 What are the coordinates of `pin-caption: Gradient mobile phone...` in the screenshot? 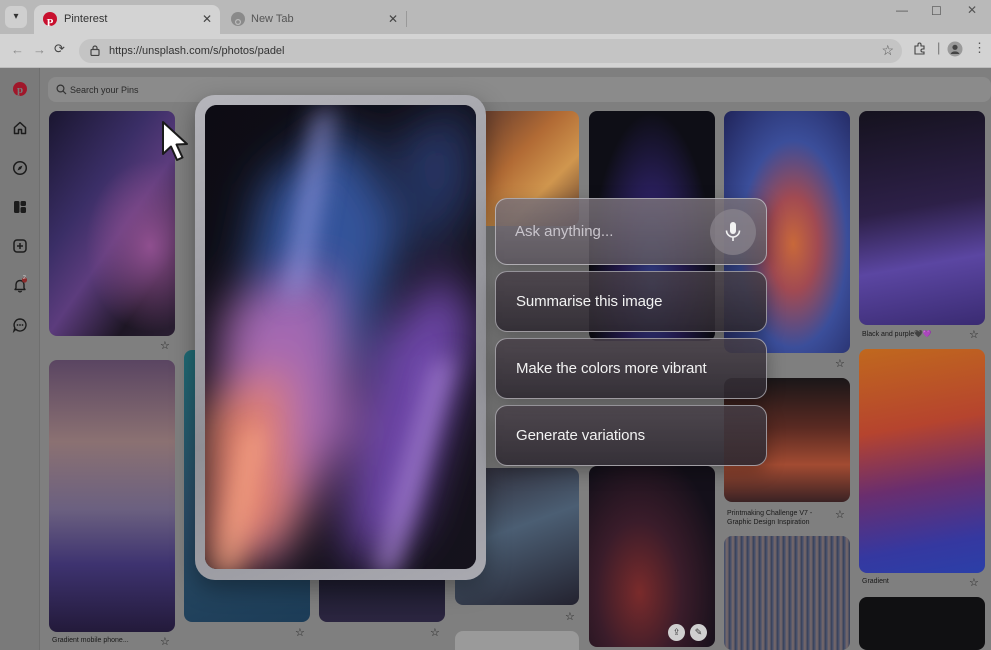 It's located at (90, 640).